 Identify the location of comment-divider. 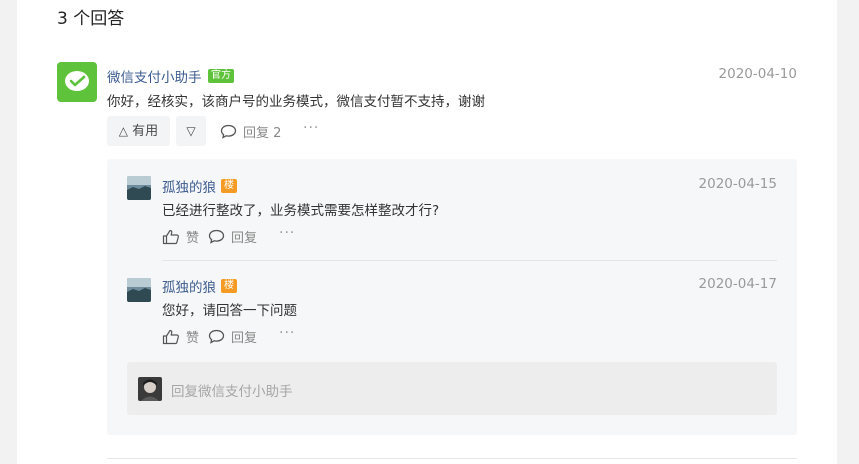
(469, 260).